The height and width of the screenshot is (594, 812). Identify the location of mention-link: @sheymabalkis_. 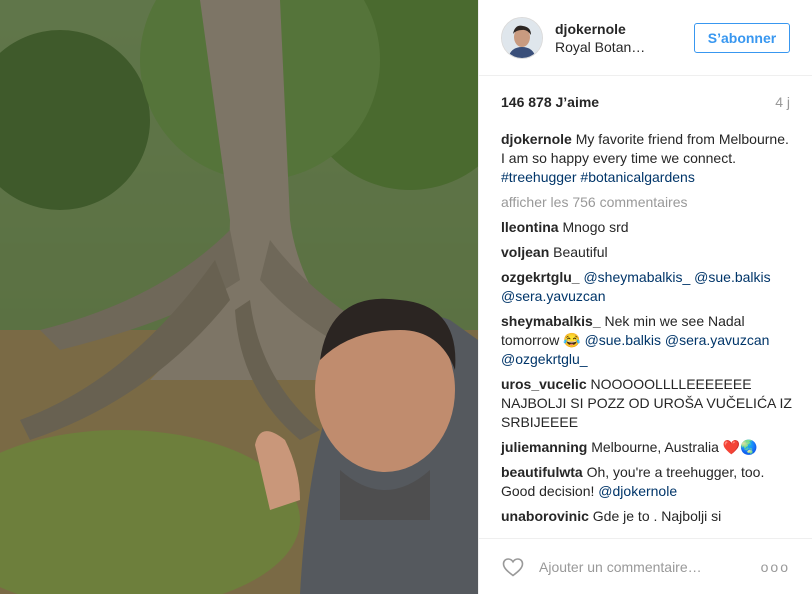
(636, 277).